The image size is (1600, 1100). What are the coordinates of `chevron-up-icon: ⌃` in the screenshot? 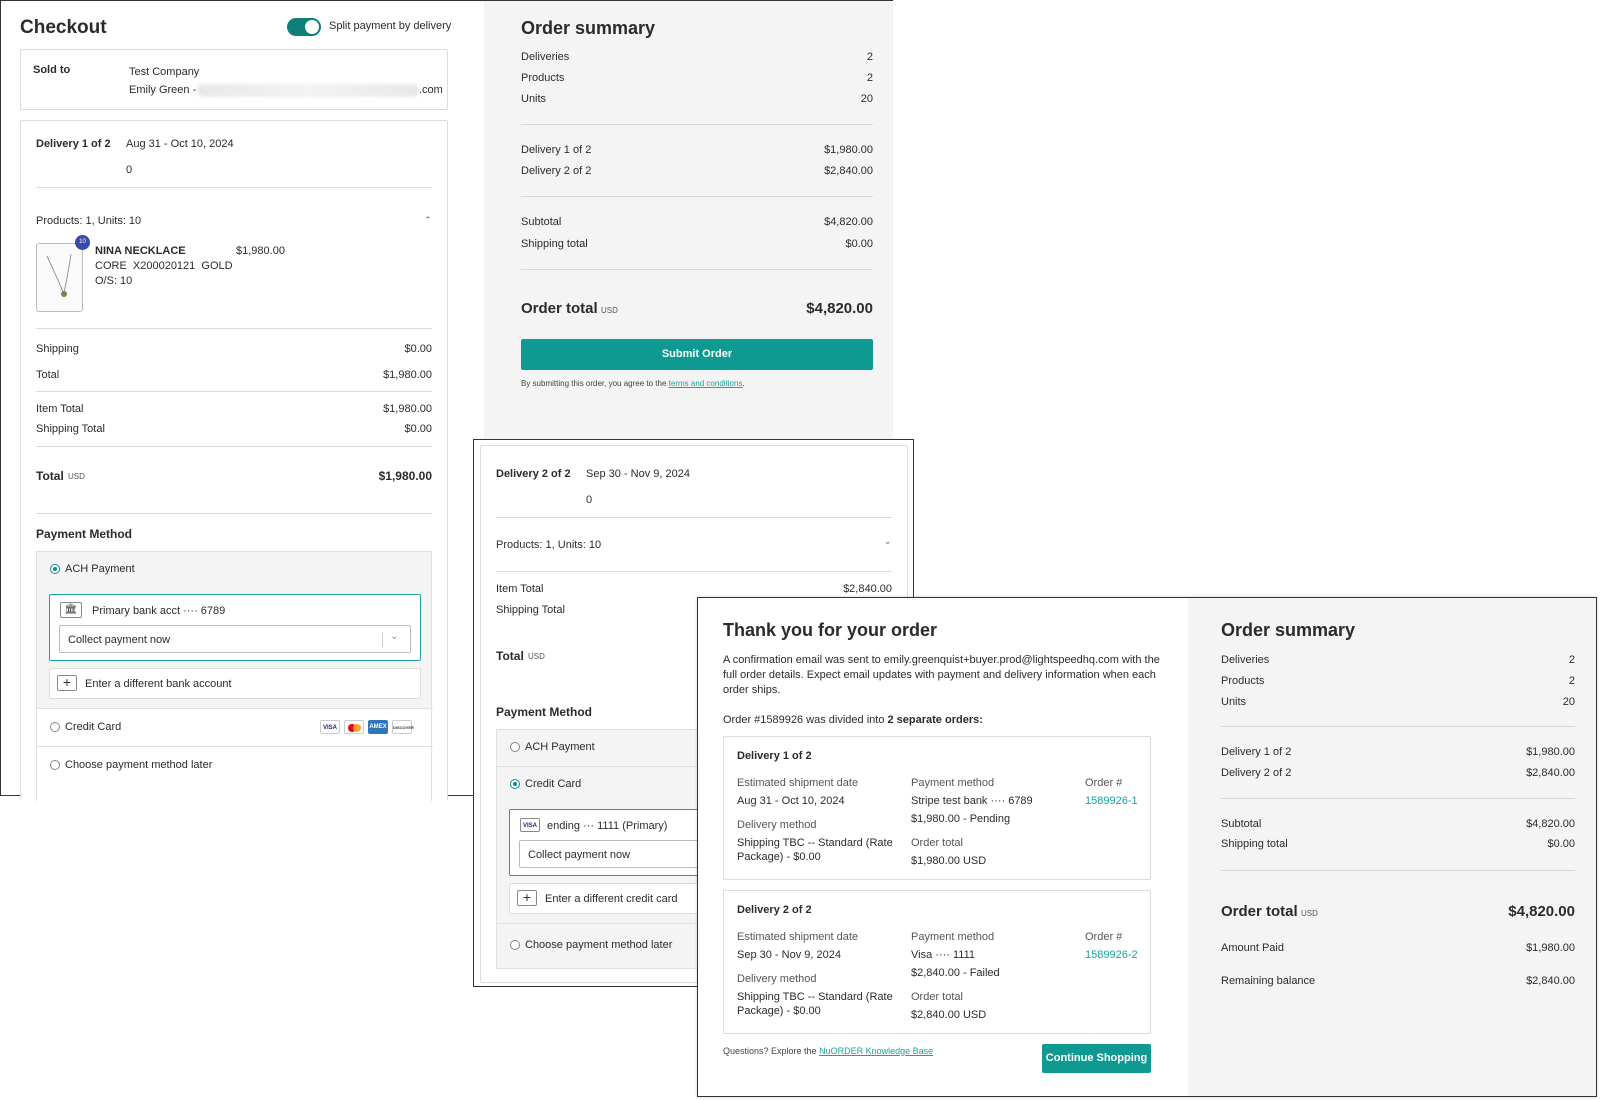 It's located at (428, 220).